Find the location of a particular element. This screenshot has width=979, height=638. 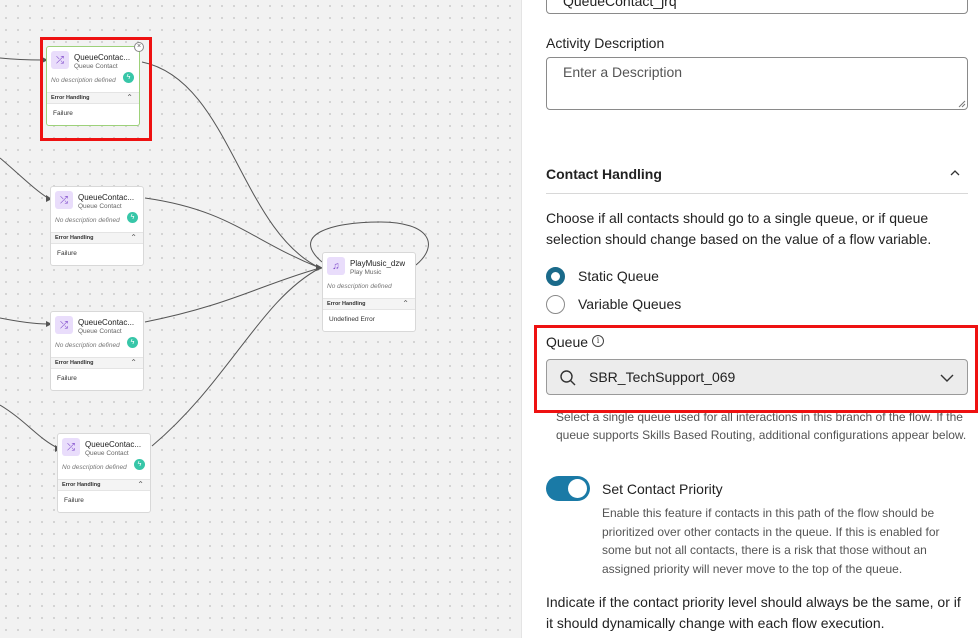

node-title: PlayMusic_dzw is located at coordinates (378, 263).